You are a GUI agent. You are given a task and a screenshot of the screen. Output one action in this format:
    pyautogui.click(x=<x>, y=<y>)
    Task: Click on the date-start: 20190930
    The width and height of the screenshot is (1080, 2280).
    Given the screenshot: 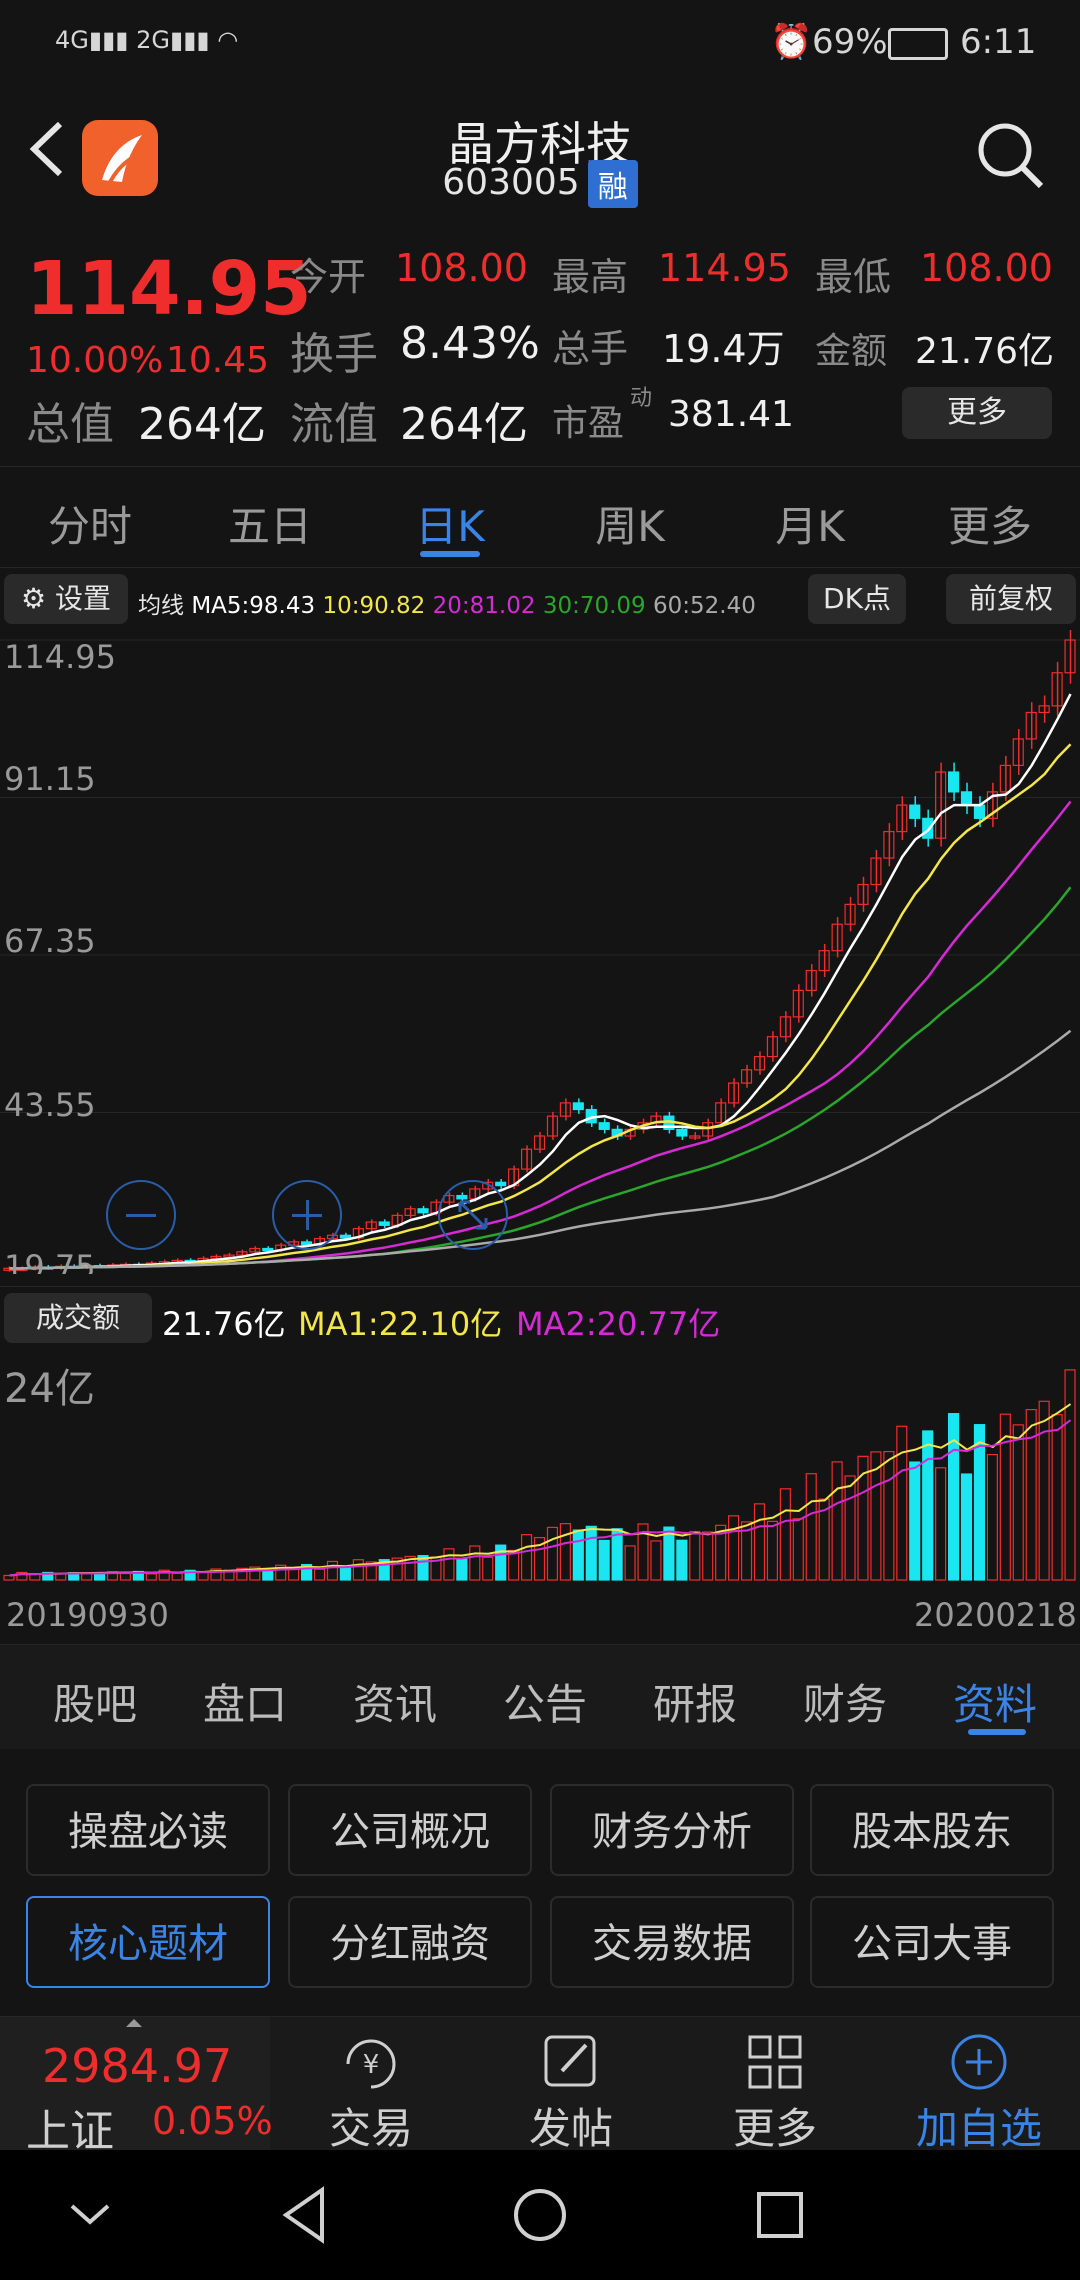 What is the action you would take?
    pyautogui.click(x=87, y=1615)
    